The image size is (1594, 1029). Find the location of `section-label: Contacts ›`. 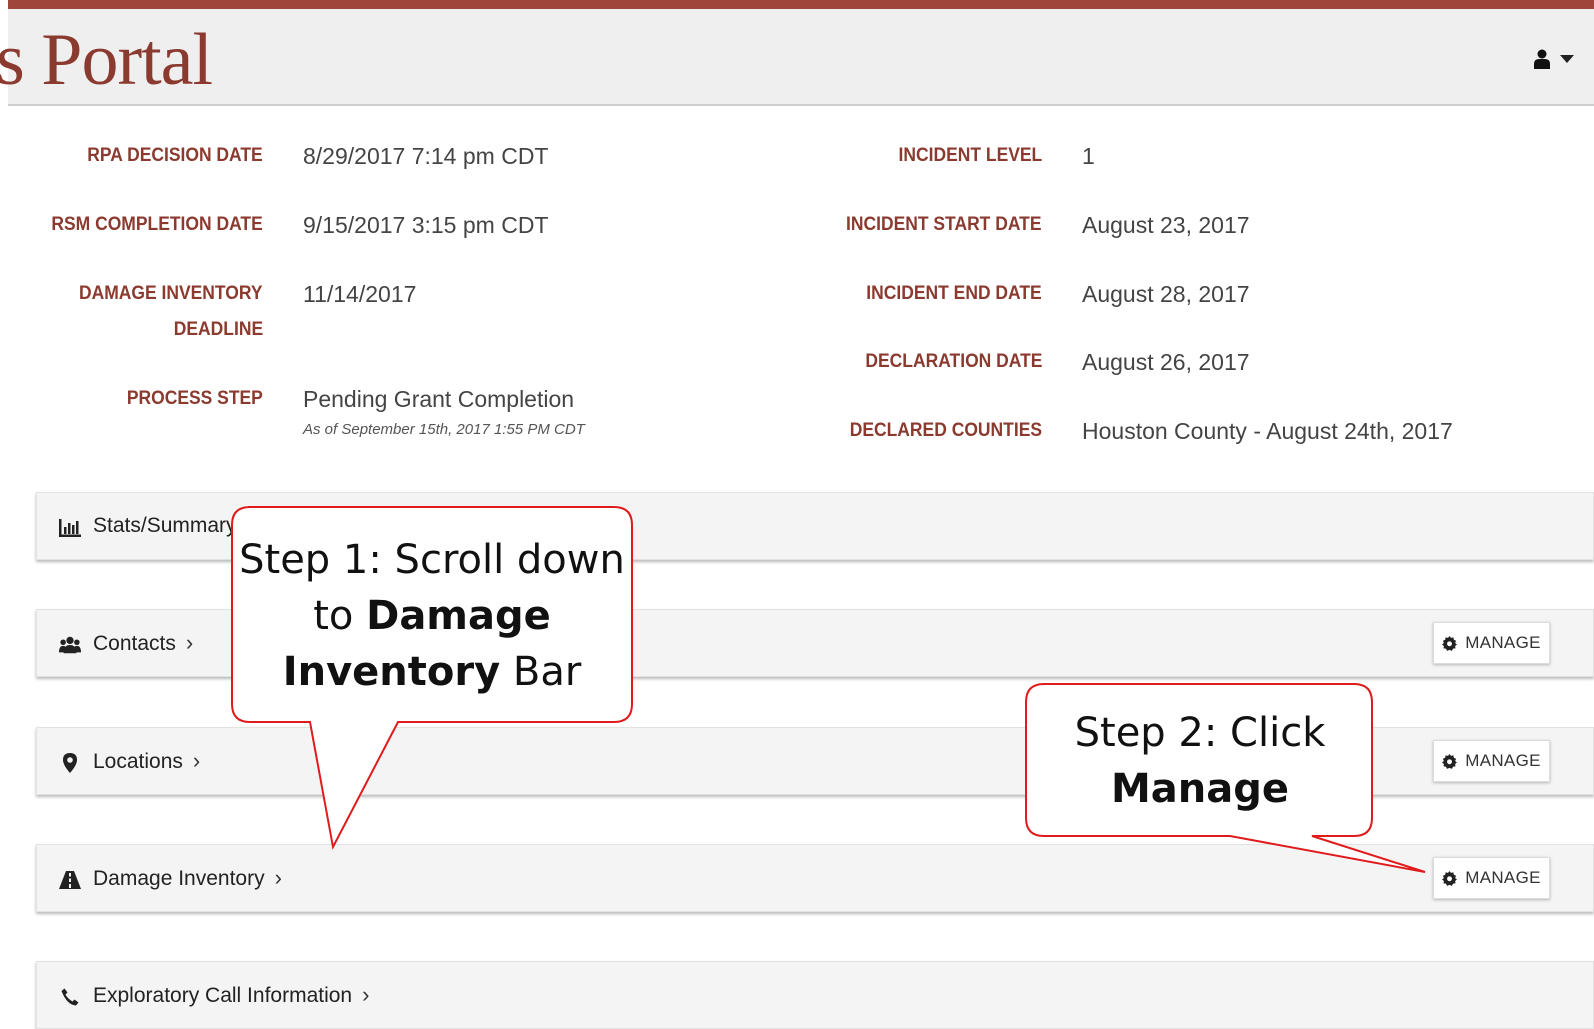

section-label: Contacts › is located at coordinates (143, 643).